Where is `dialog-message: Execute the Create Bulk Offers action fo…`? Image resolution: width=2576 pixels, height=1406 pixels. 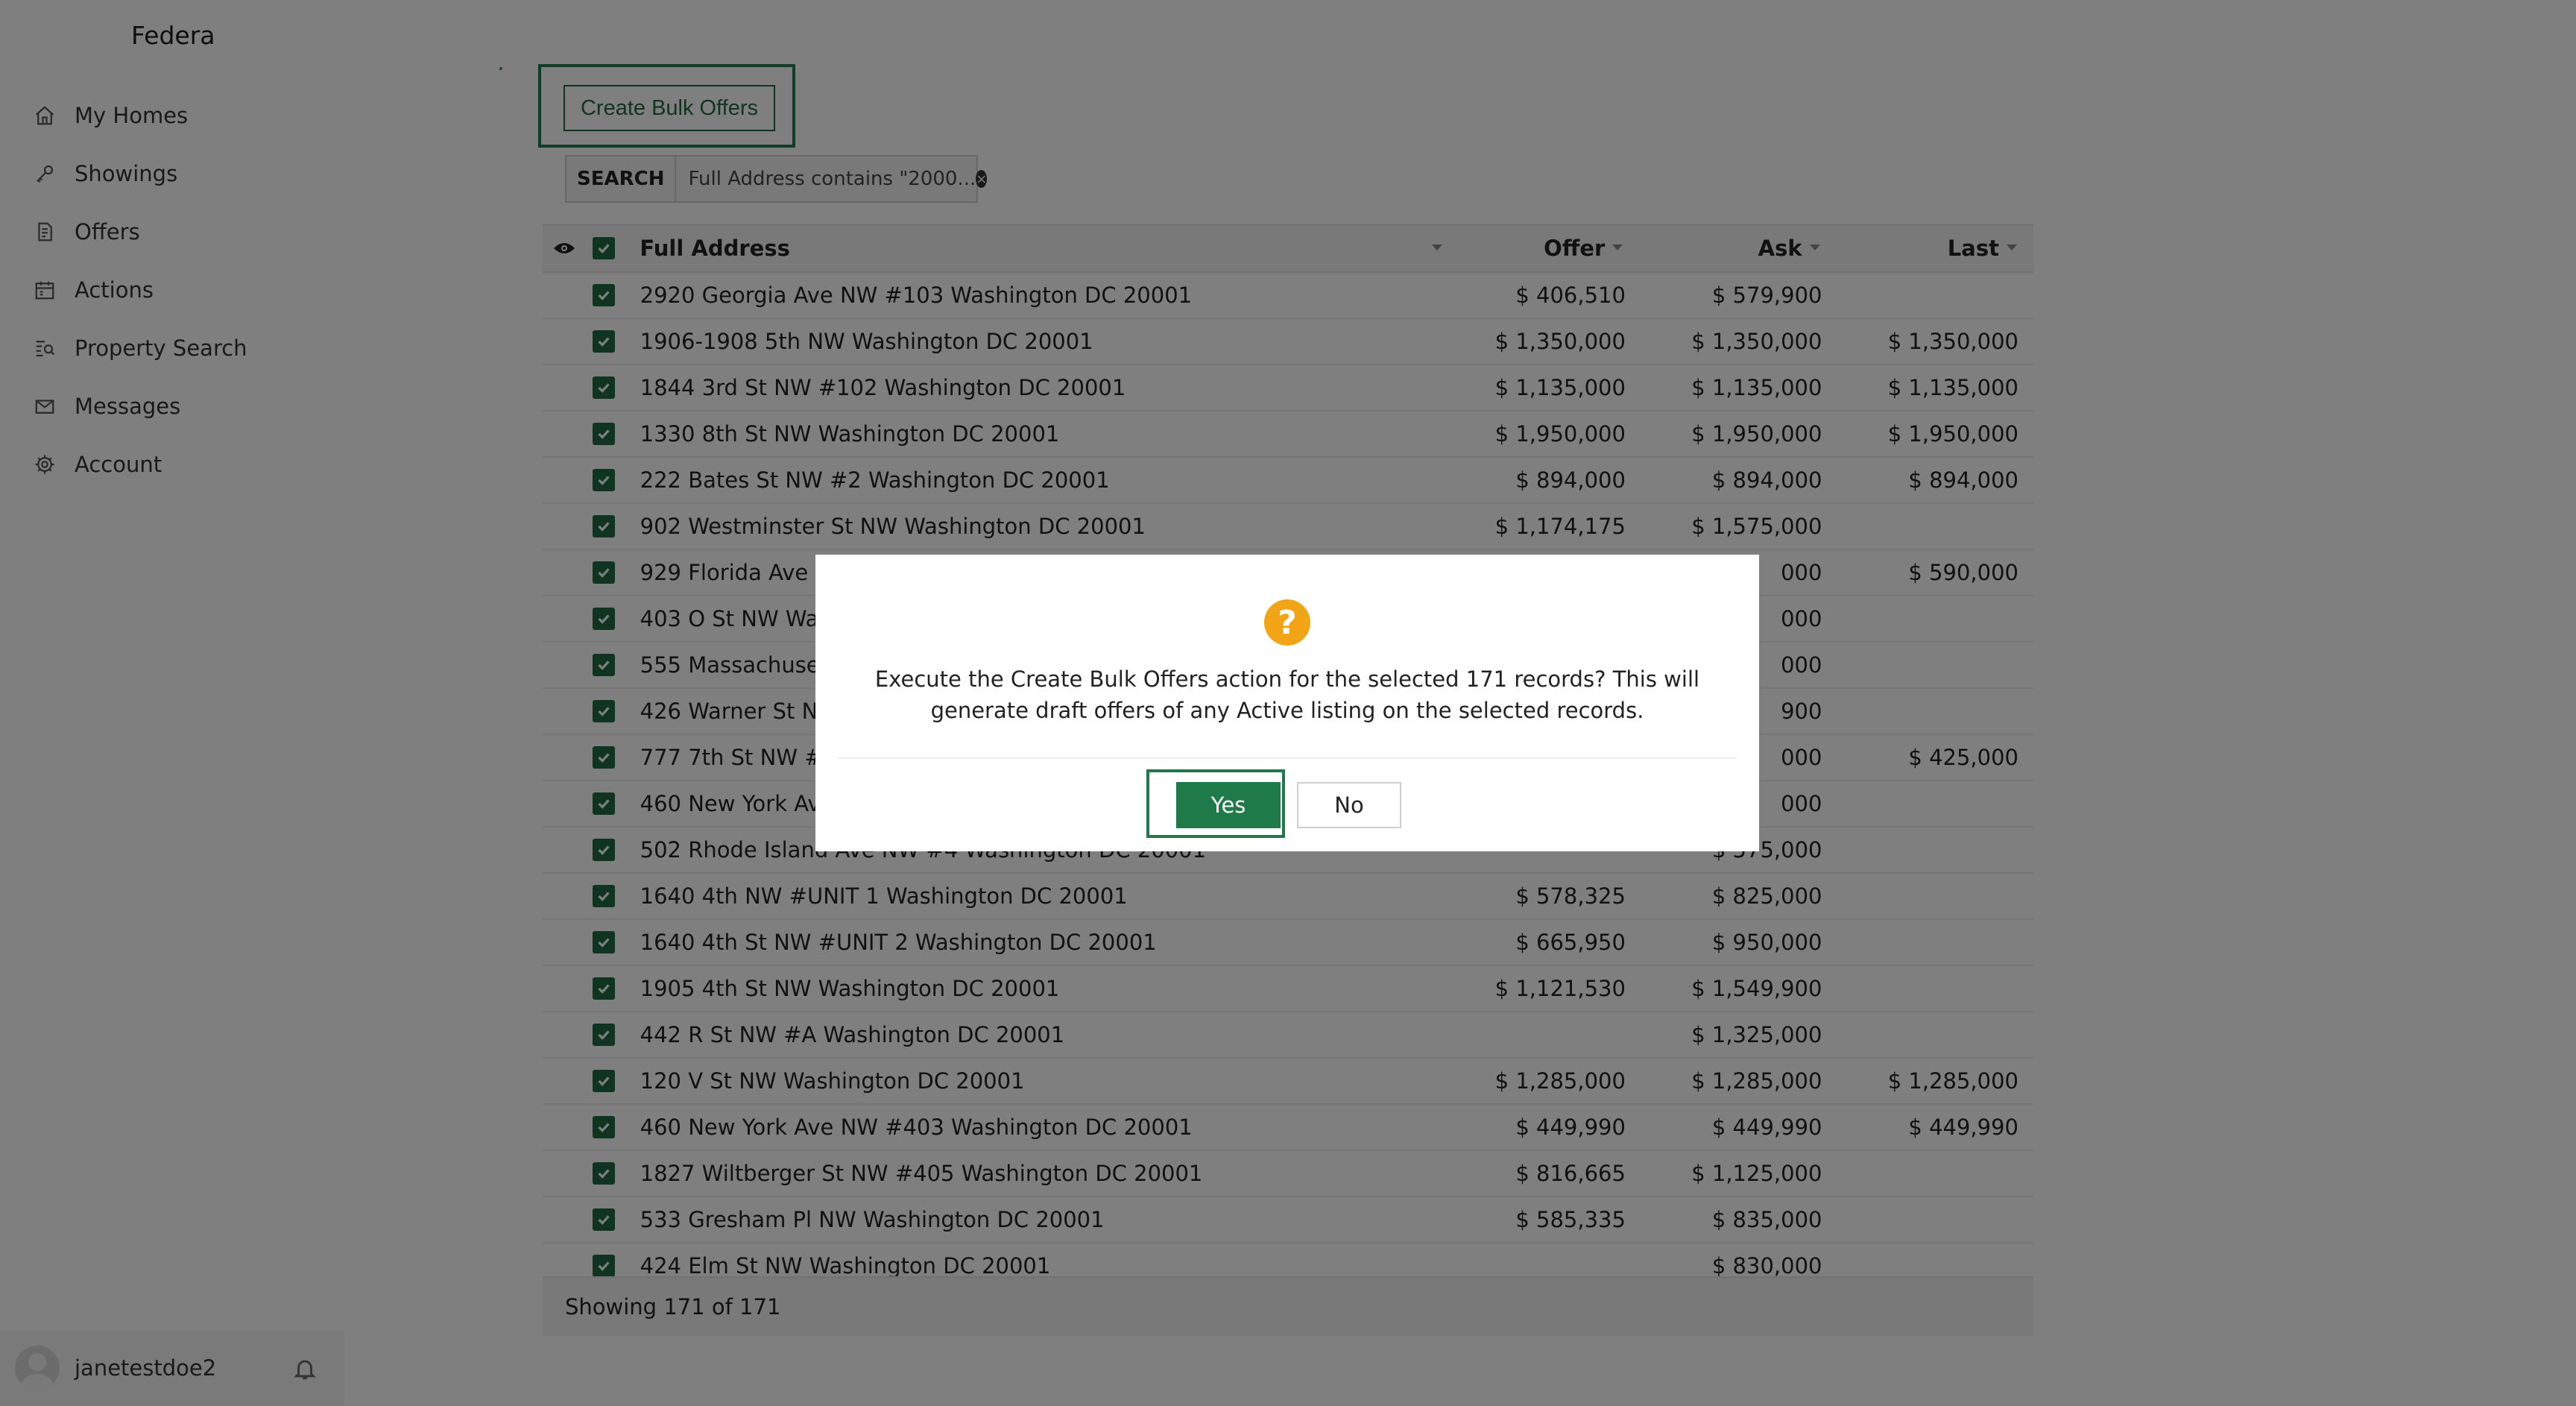
dialog-message: Execute the Create Bulk Offers action fo… is located at coordinates (1287, 694).